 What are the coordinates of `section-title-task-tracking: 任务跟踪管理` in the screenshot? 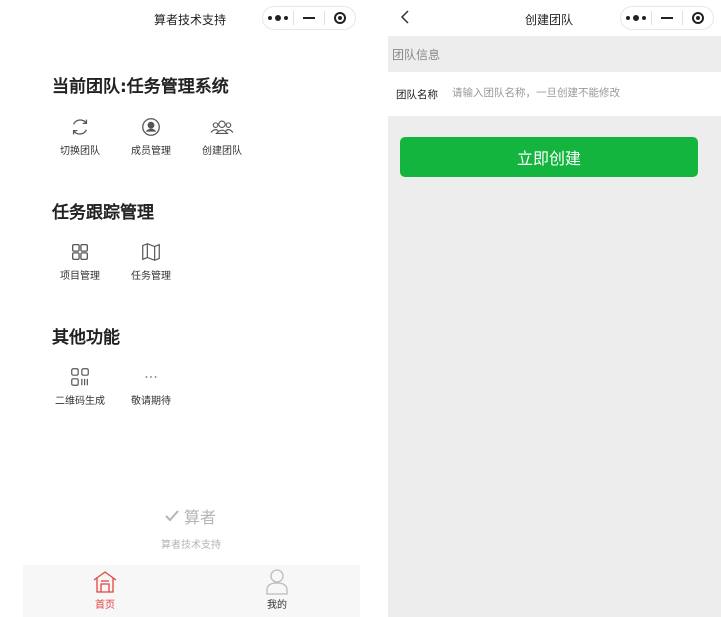 It's located at (103, 213).